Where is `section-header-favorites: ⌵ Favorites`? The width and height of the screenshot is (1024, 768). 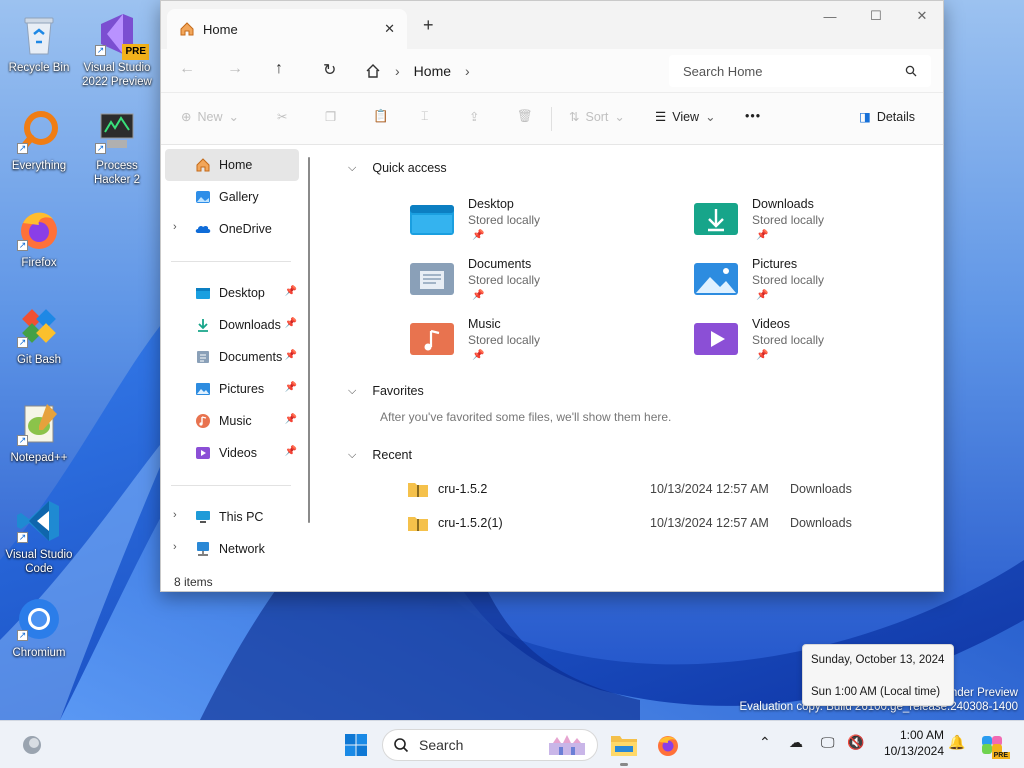
section-header-favorites: ⌵ Favorites is located at coordinates (386, 391).